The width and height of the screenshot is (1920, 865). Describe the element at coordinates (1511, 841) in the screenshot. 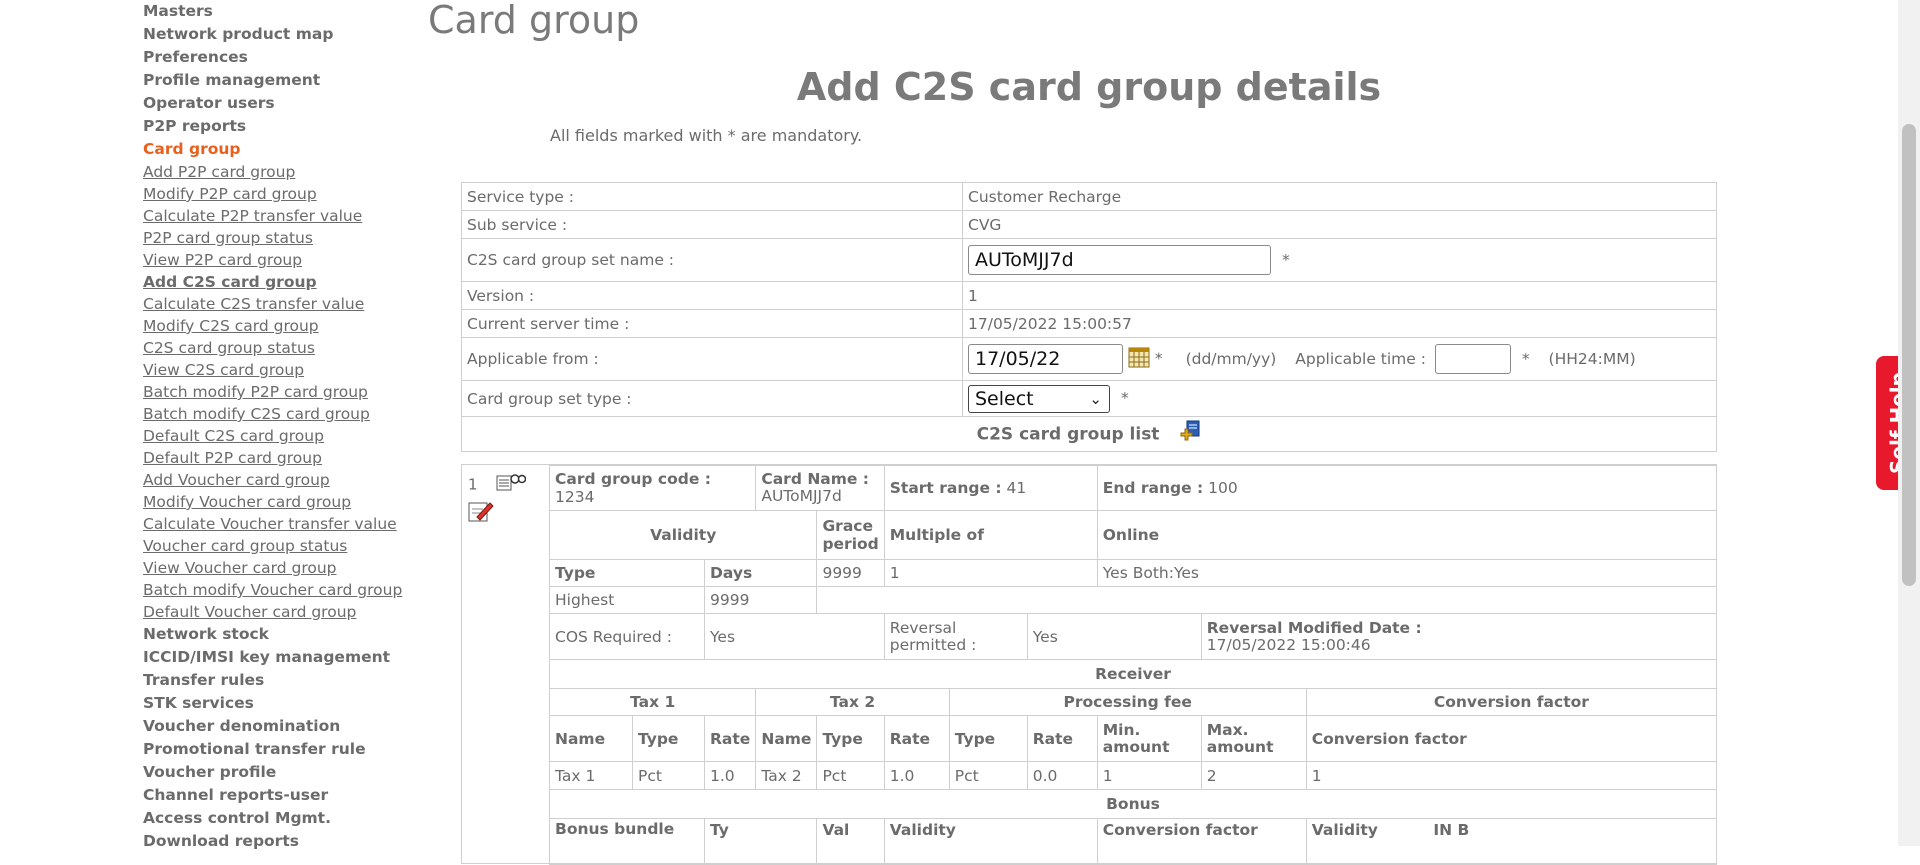

I see `bonus-col-header: Validity IN B` at that location.